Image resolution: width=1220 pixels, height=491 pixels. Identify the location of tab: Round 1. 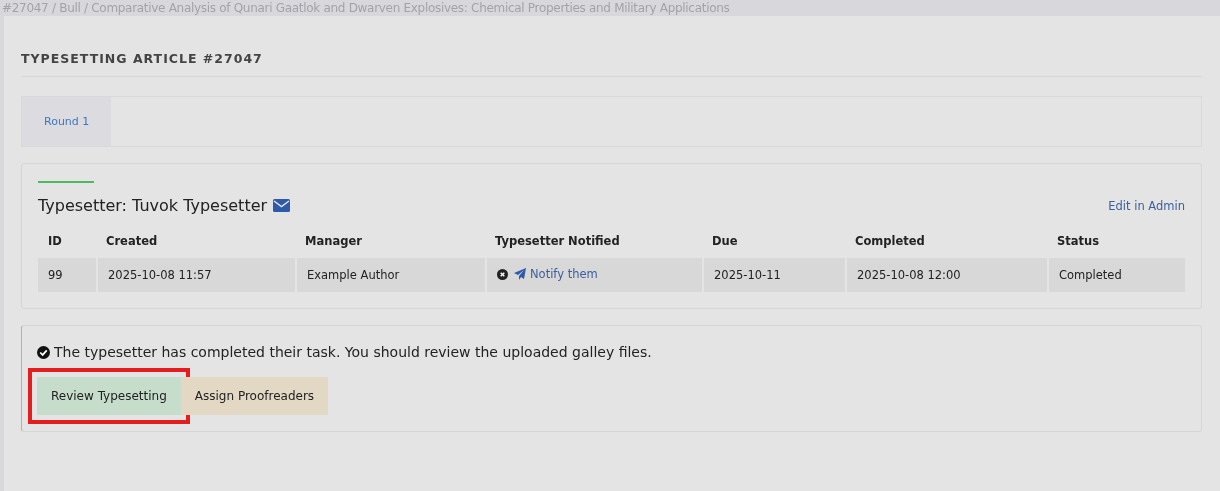
(67, 121).